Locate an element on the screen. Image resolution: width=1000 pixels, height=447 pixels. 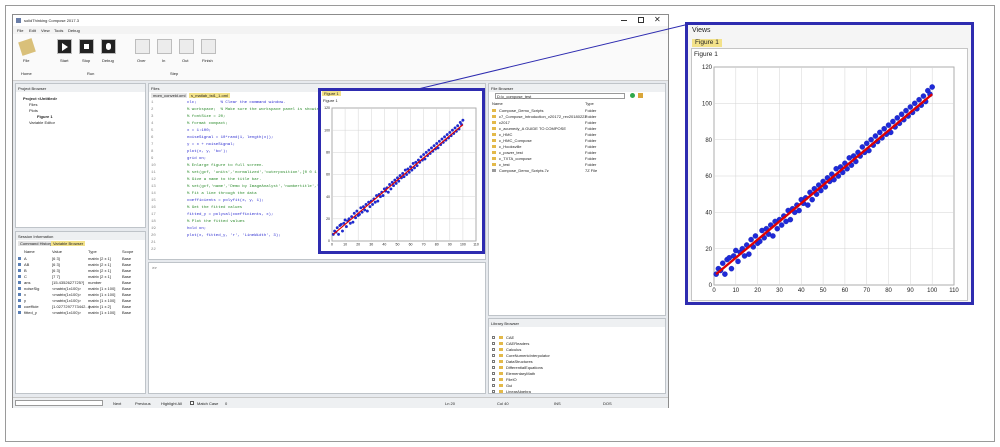
variable-cell: coefficie is located at coordinates (31, 306).